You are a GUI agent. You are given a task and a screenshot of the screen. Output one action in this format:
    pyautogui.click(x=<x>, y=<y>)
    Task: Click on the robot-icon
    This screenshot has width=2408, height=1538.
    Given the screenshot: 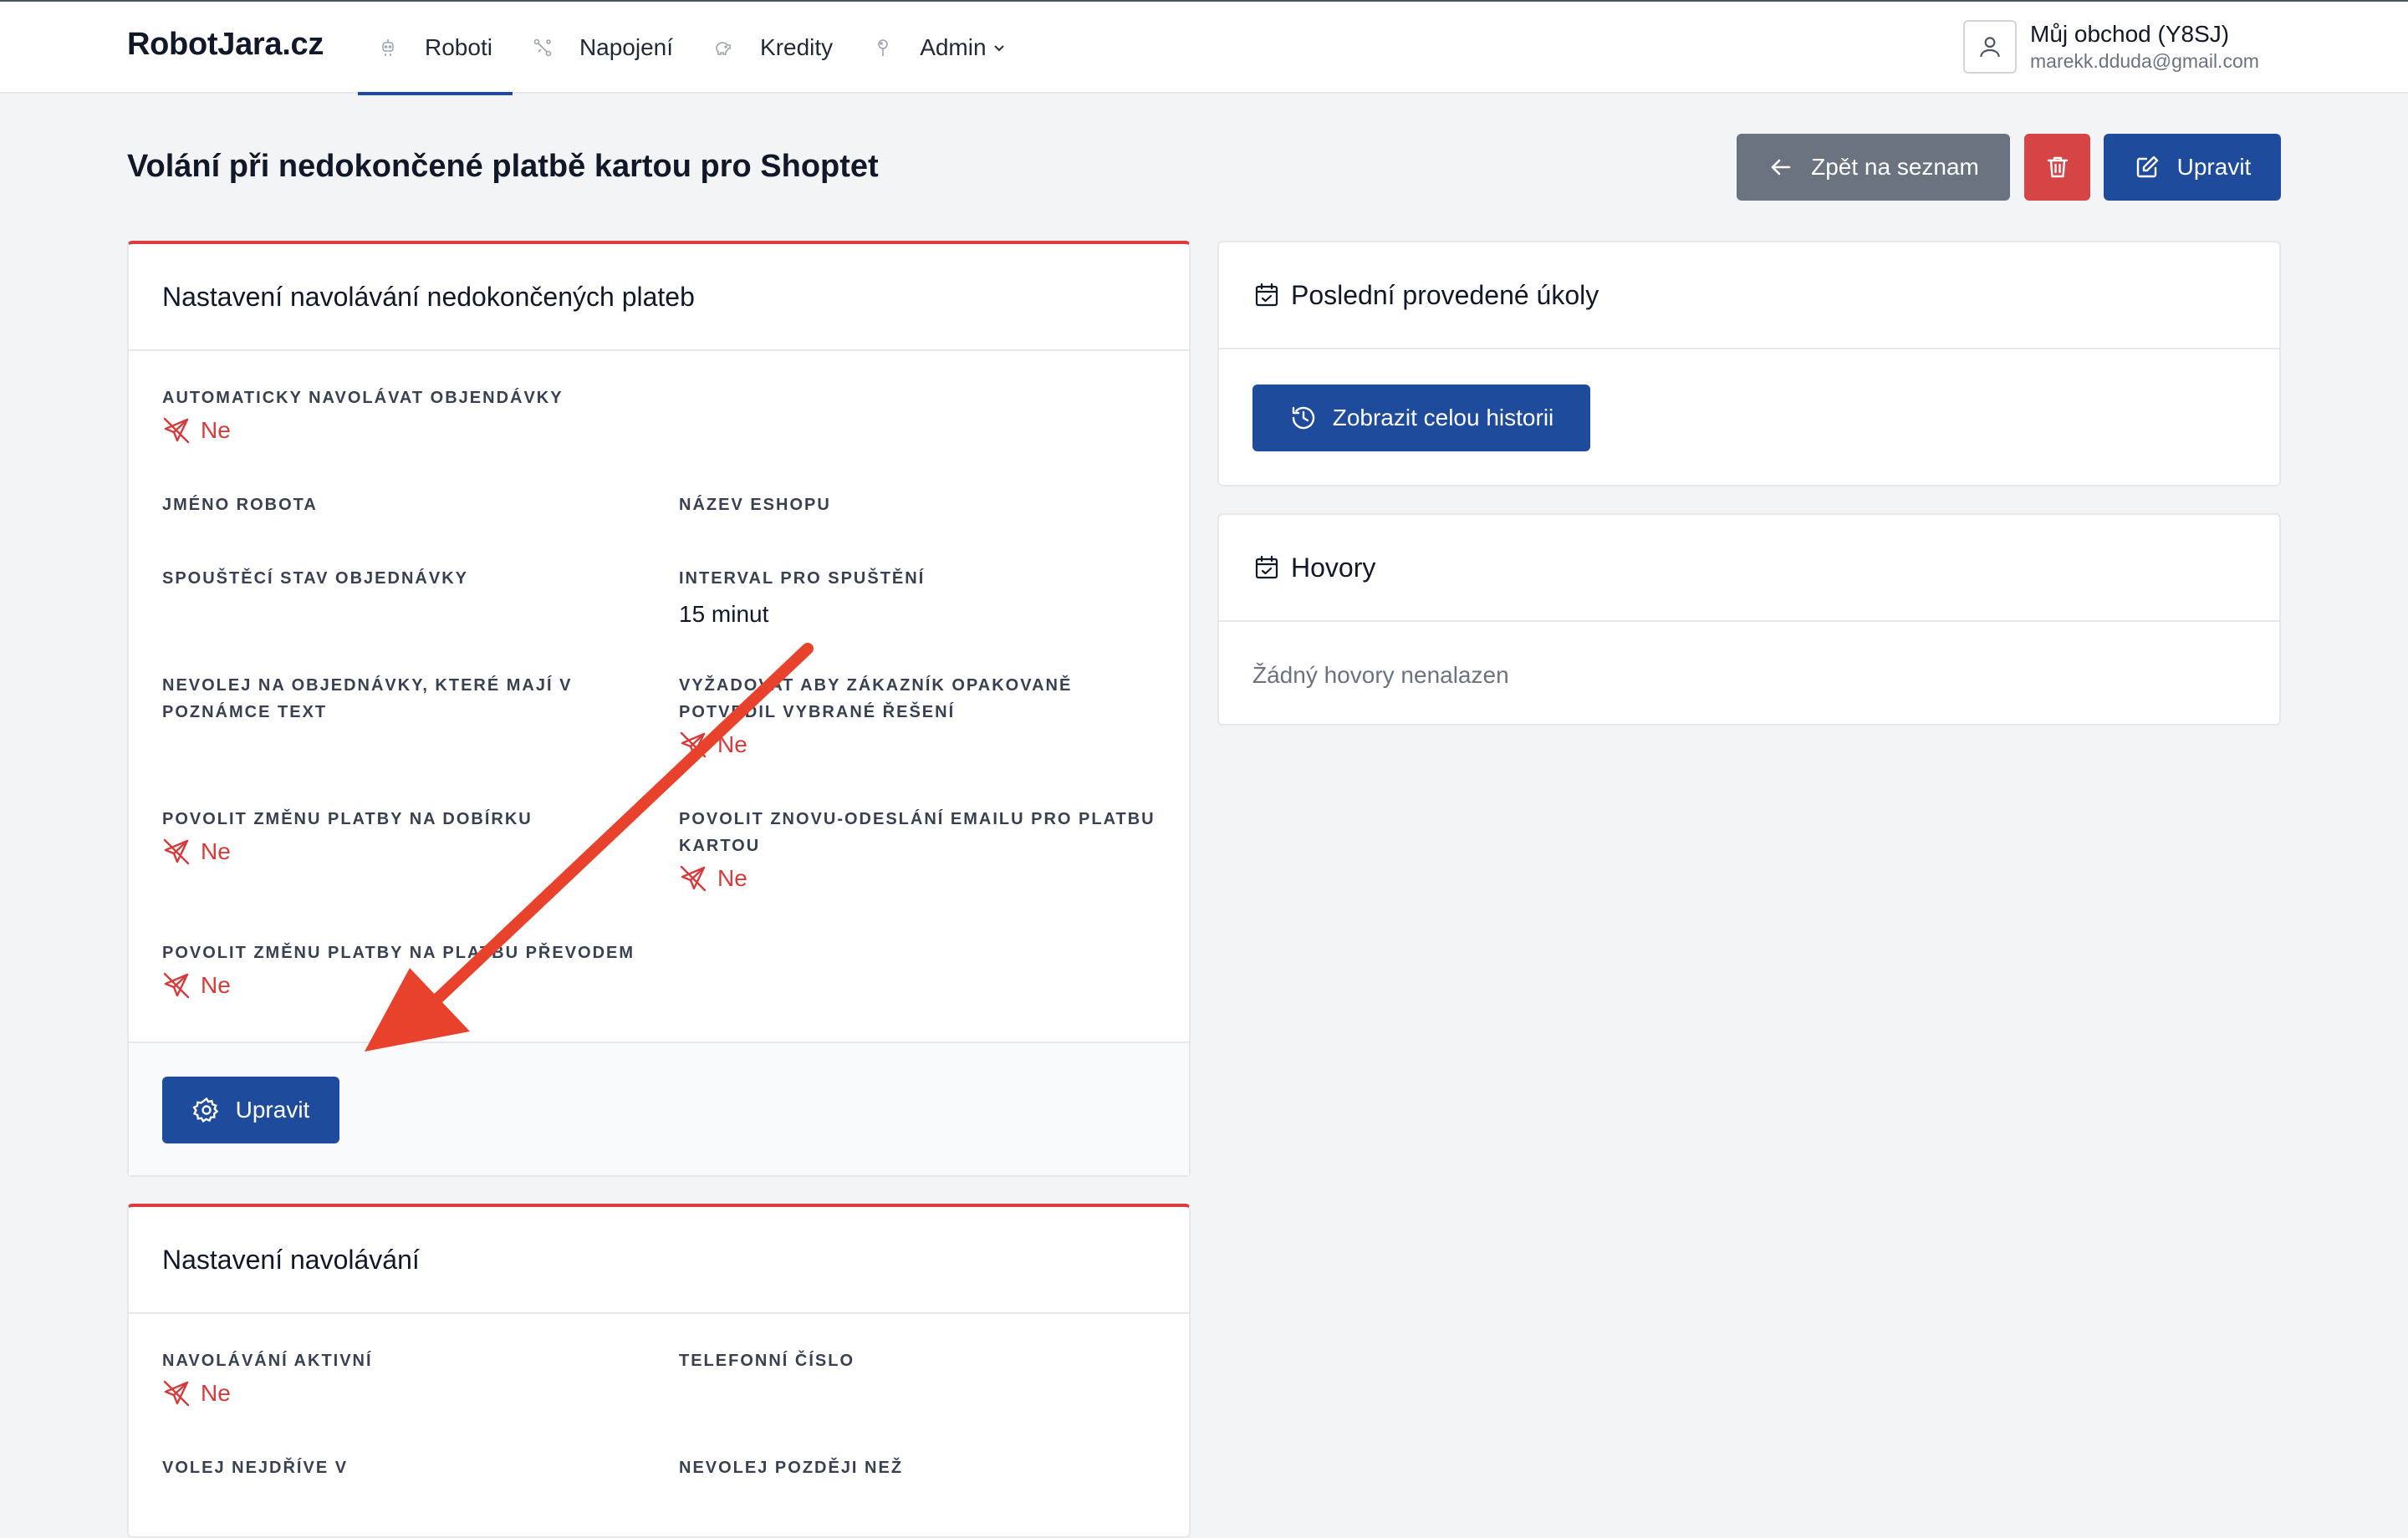 What is the action you would take?
    pyautogui.click(x=388, y=48)
    